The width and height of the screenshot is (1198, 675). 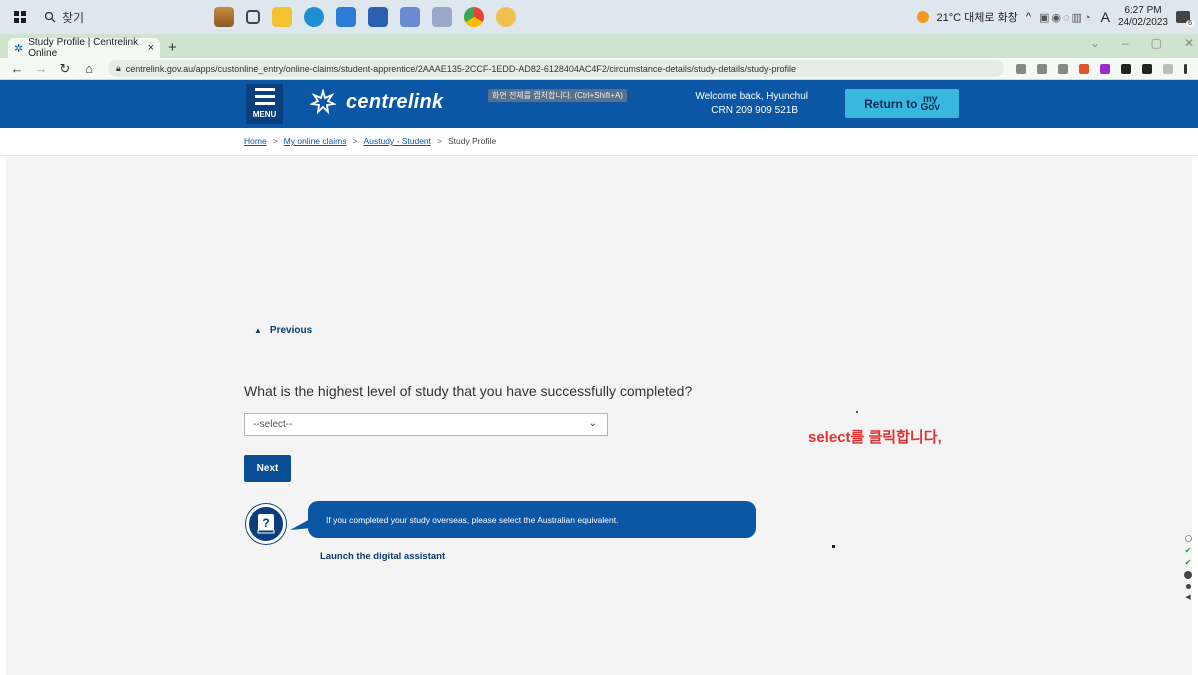 What do you see at coordinates (1147, 68) in the screenshot?
I see `sidebar-icon` at bounding box center [1147, 68].